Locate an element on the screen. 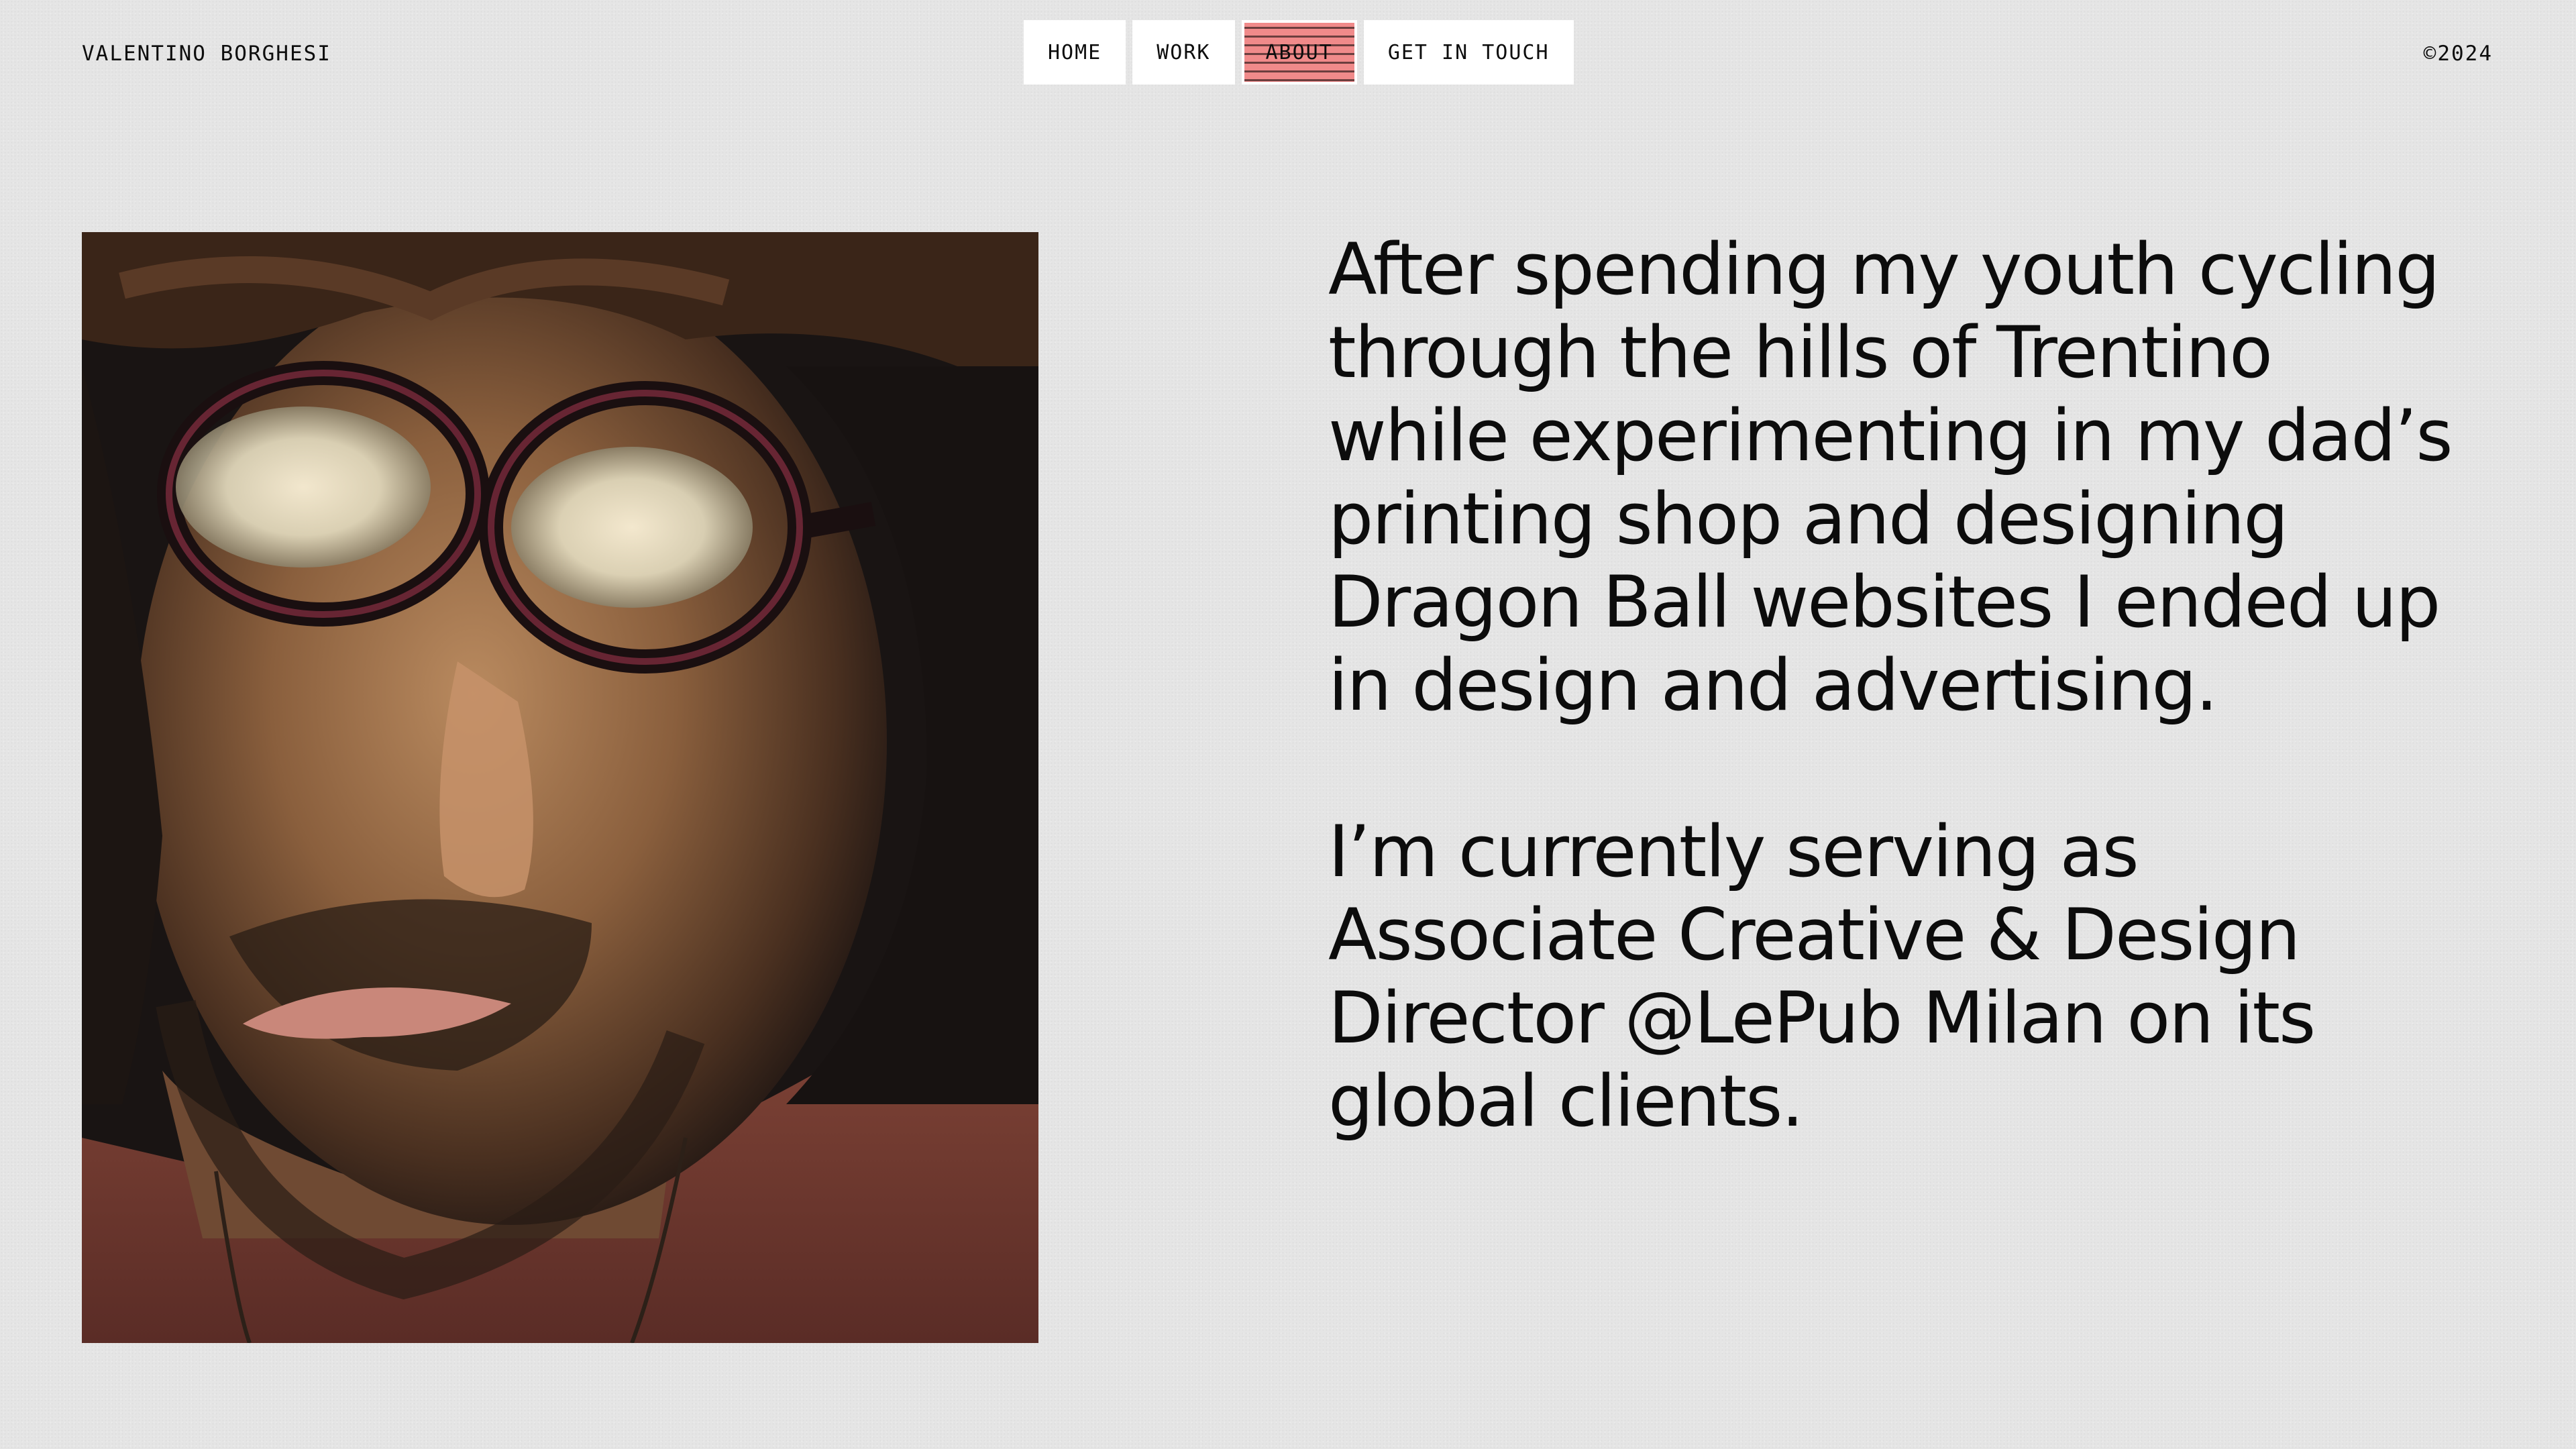 The height and width of the screenshot is (1449, 2576). nav-about-button: ABOUT is located at coordinates (1299, 52).